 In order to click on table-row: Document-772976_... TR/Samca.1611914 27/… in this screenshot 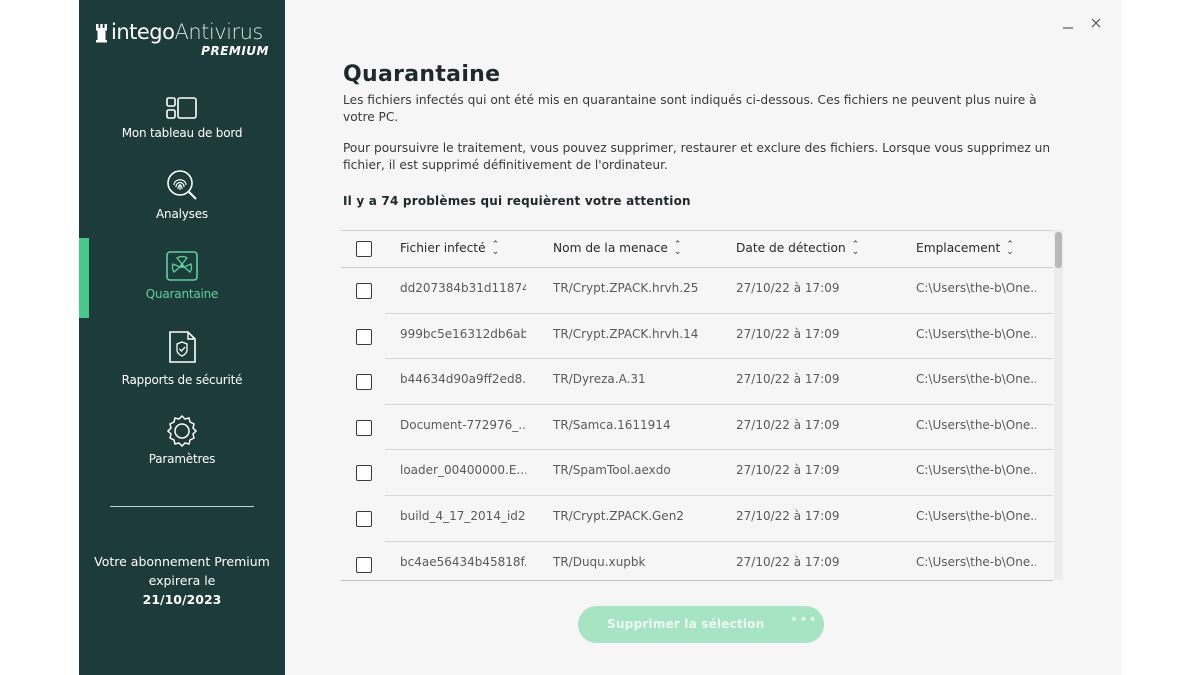, I will do `click(697, 428)`.